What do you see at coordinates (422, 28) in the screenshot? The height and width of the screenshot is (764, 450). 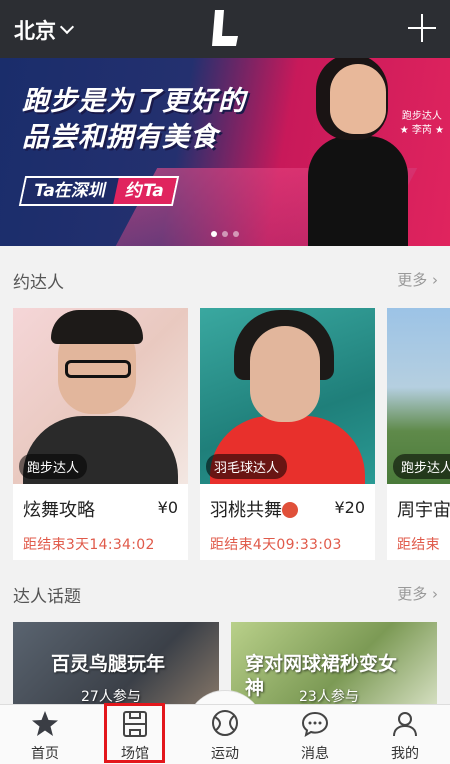 I see `add-icon` at bounding box center [422, 28].